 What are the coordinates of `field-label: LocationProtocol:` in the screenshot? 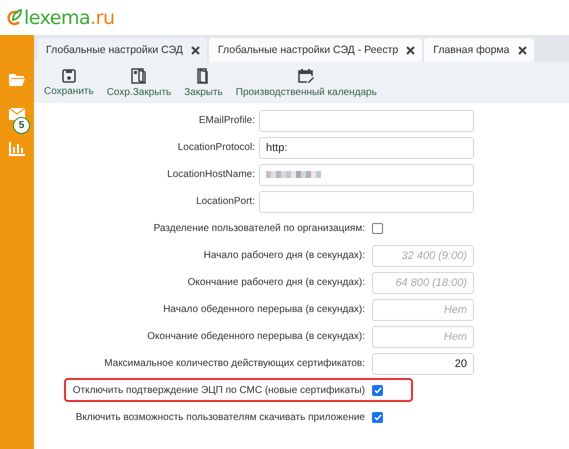 It's located at (215, 147).